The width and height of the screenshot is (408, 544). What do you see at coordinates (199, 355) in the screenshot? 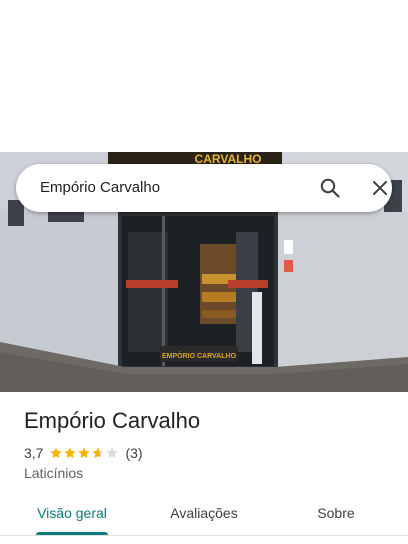
I see `doormat-text: EMPÓRIO CARVALHO` at bounding box center [199, 355].